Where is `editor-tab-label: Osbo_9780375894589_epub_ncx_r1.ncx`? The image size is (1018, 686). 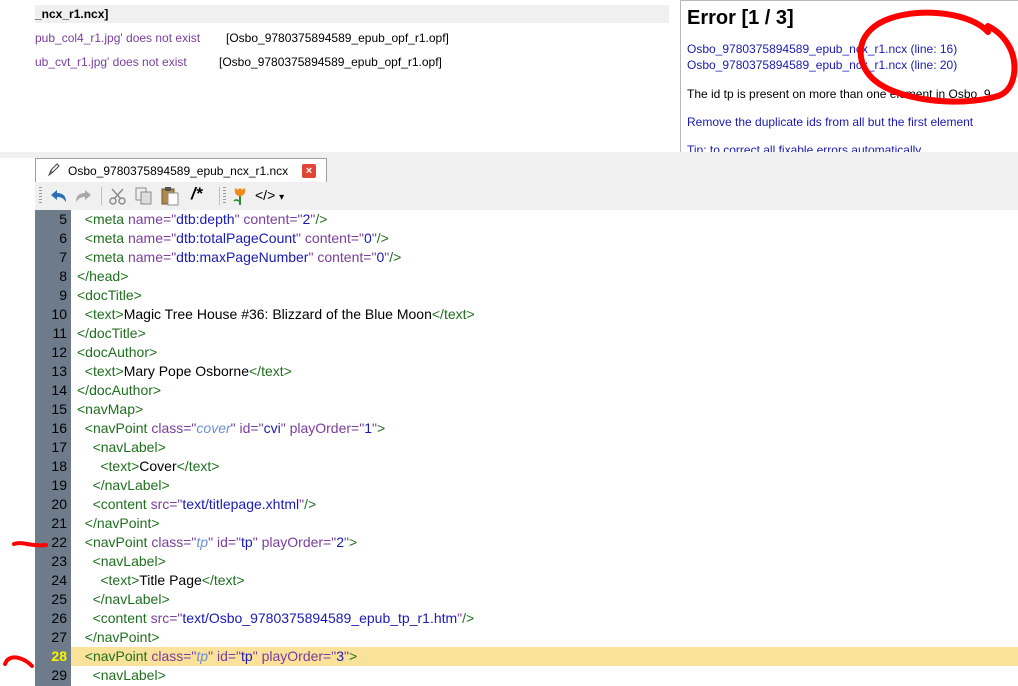
editor-tab-label: Osbo_9780375894589_epub_ncx_r1.ncx is located at coordinates (178, 171).